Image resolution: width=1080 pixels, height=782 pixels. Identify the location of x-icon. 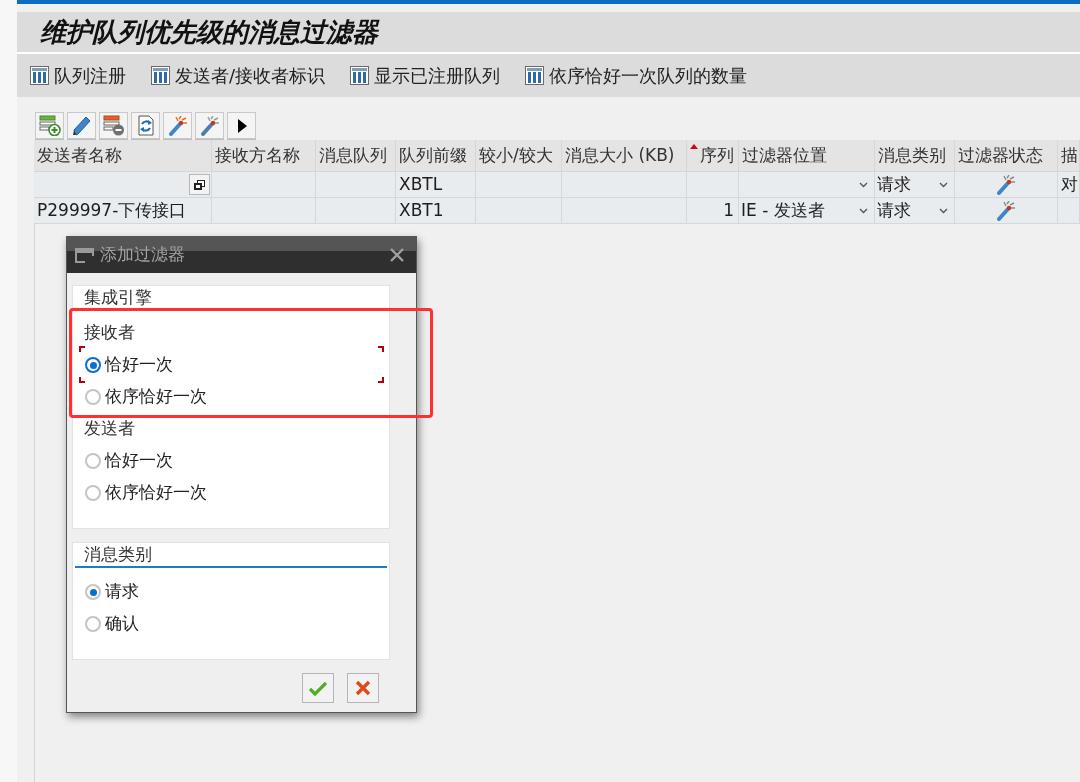
(363, 688).